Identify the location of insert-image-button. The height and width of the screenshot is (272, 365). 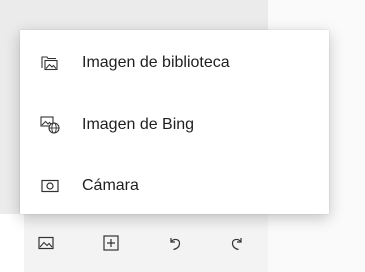
(46, 243).